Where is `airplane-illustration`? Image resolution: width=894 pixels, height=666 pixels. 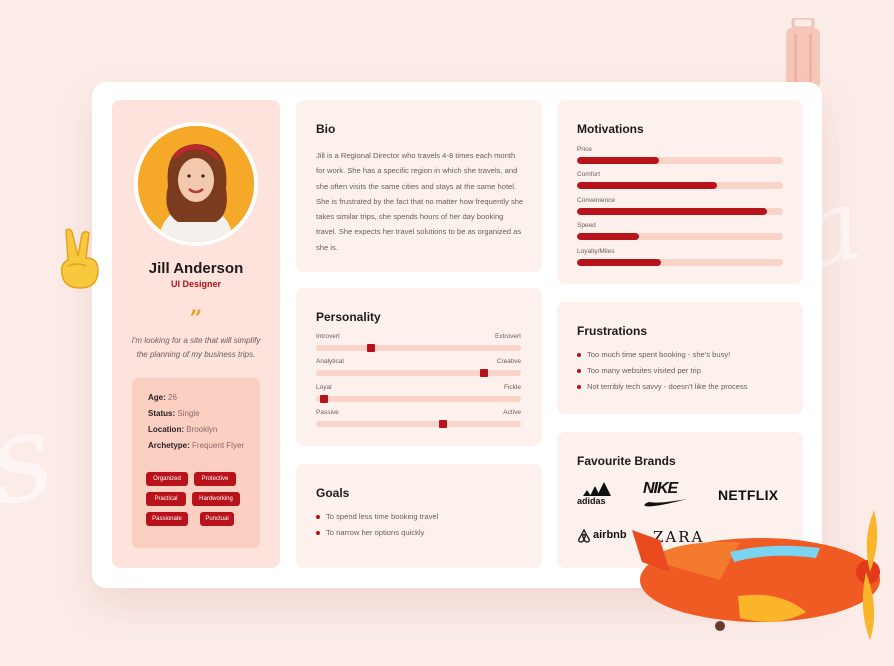
airplane-illustration is located at coordinates (756, 575).